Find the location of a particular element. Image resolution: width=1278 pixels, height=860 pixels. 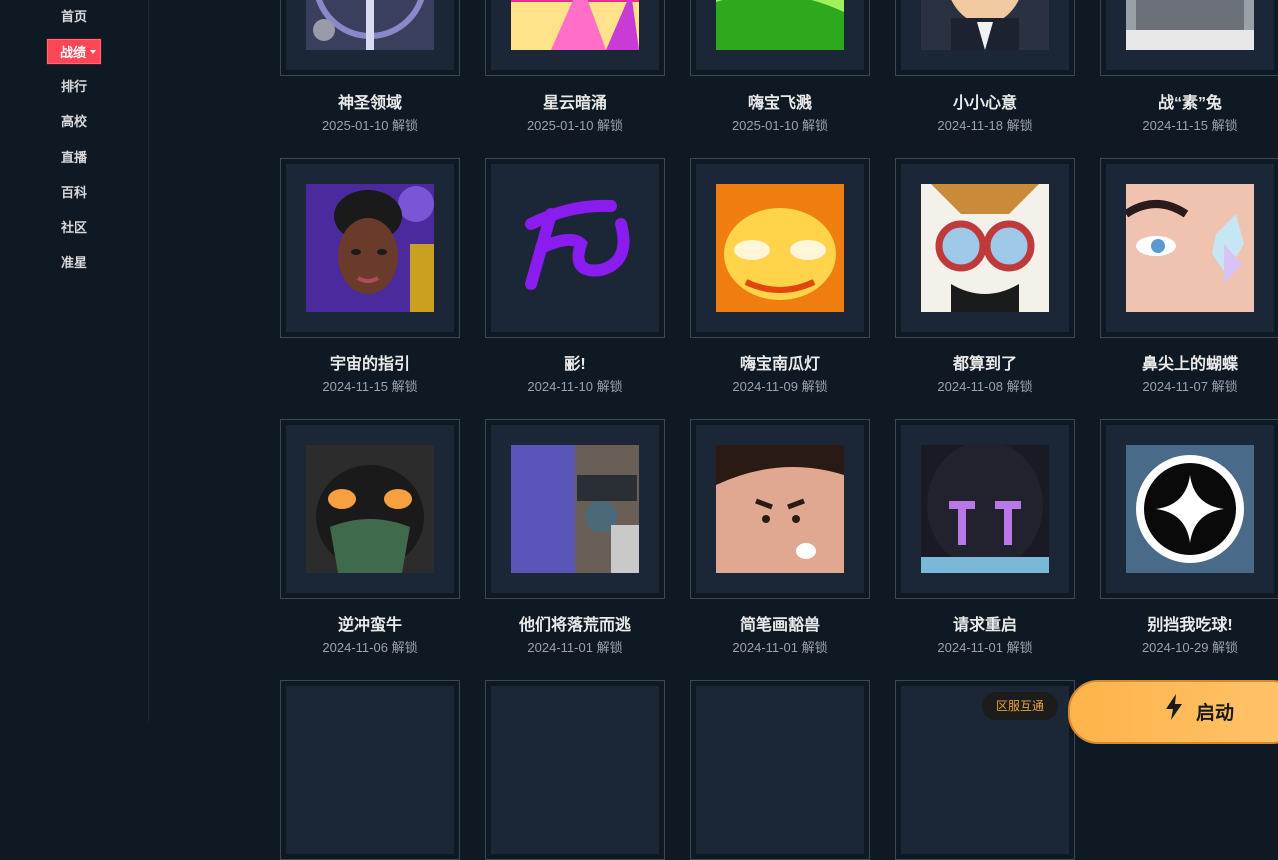

sidebar-item-label: 战绩 is located at coordinates (72, 52).